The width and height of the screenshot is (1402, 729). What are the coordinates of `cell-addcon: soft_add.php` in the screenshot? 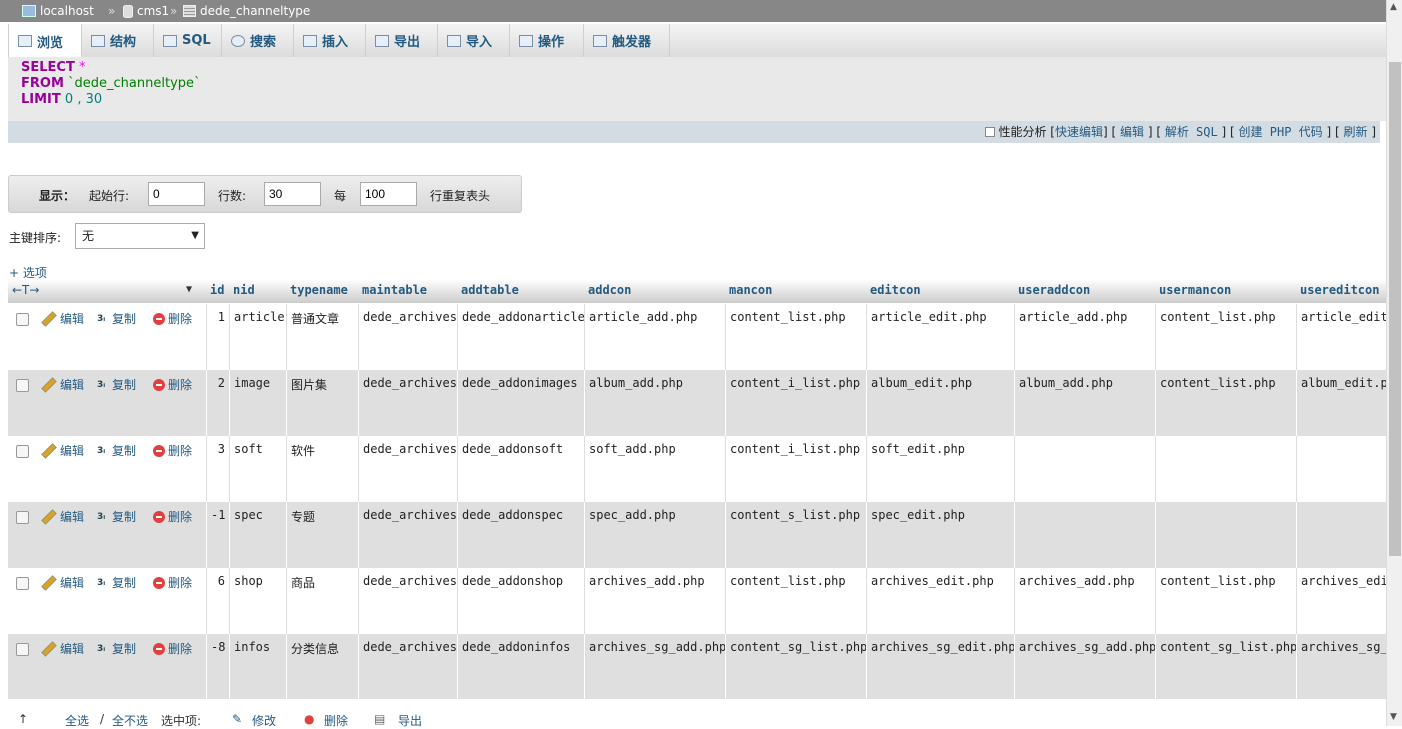 It's located at (654, 469).